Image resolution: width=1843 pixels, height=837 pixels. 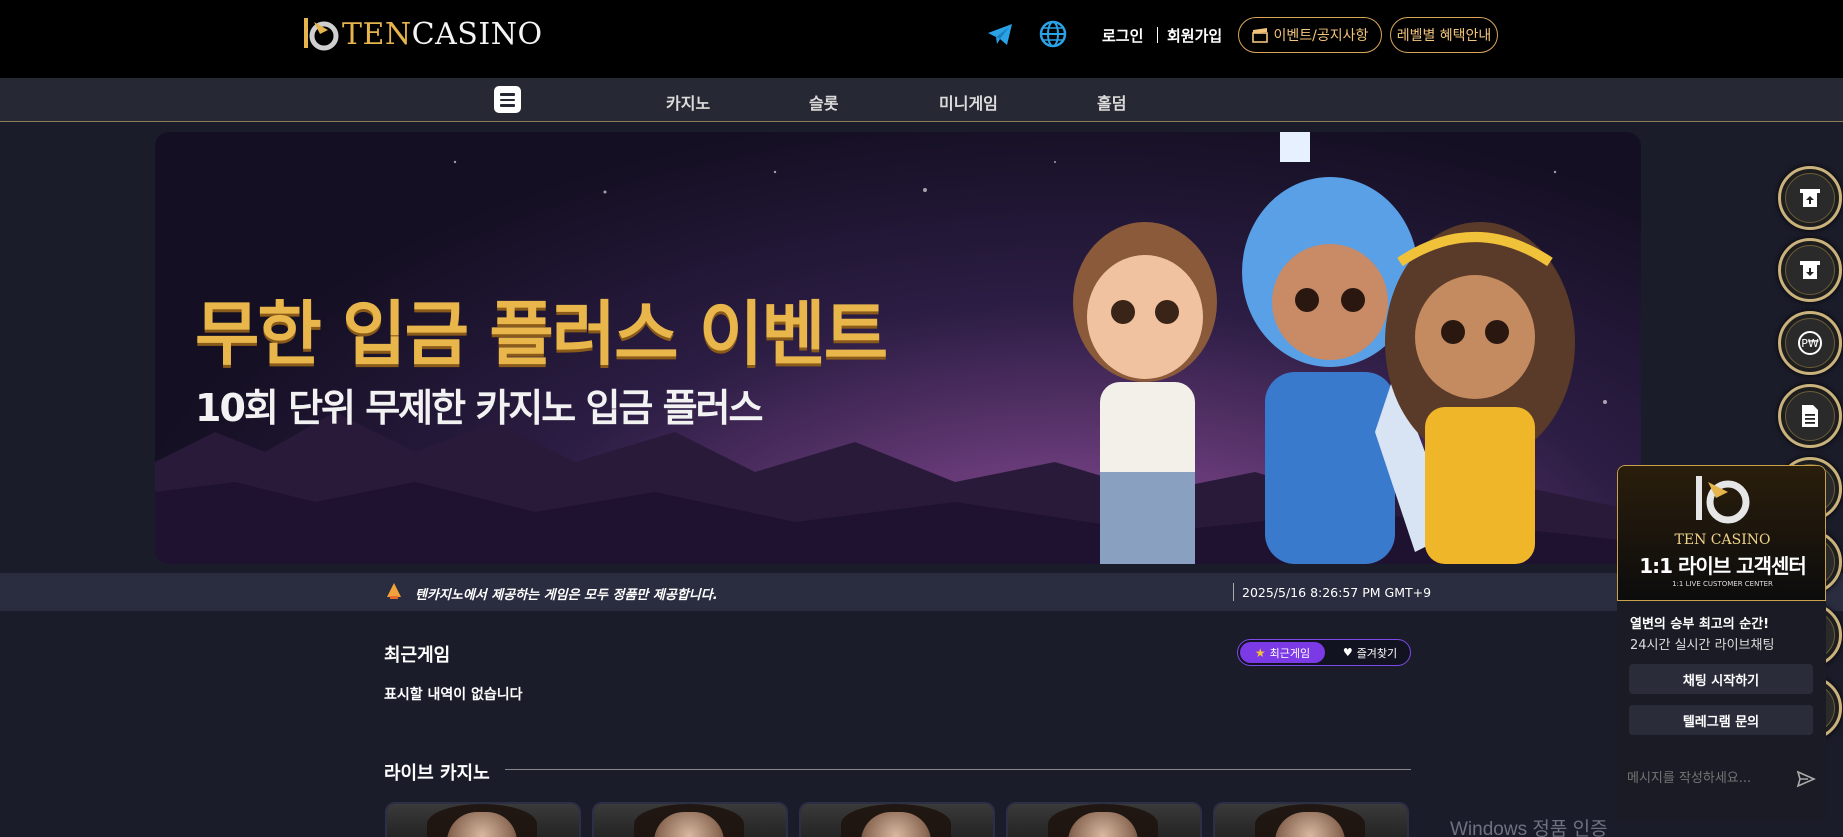 I want to click on logo: TENCASINO, so click(x=421, y=34).